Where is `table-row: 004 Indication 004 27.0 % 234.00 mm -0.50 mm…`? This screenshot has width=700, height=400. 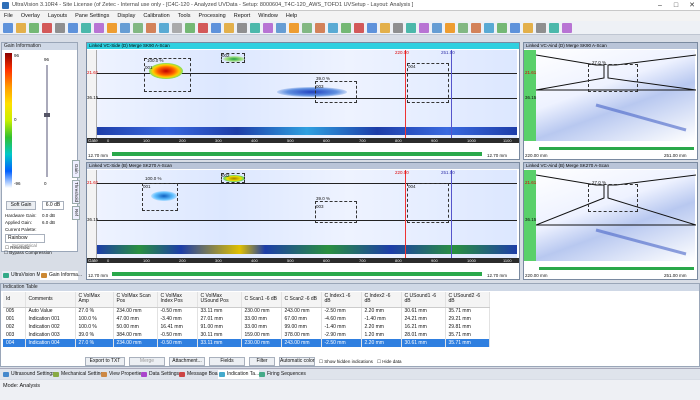
table-row: 004 Indication 004 27.0 % 234.00 mm -0.50 mm… is located at coordinates (246, 343).